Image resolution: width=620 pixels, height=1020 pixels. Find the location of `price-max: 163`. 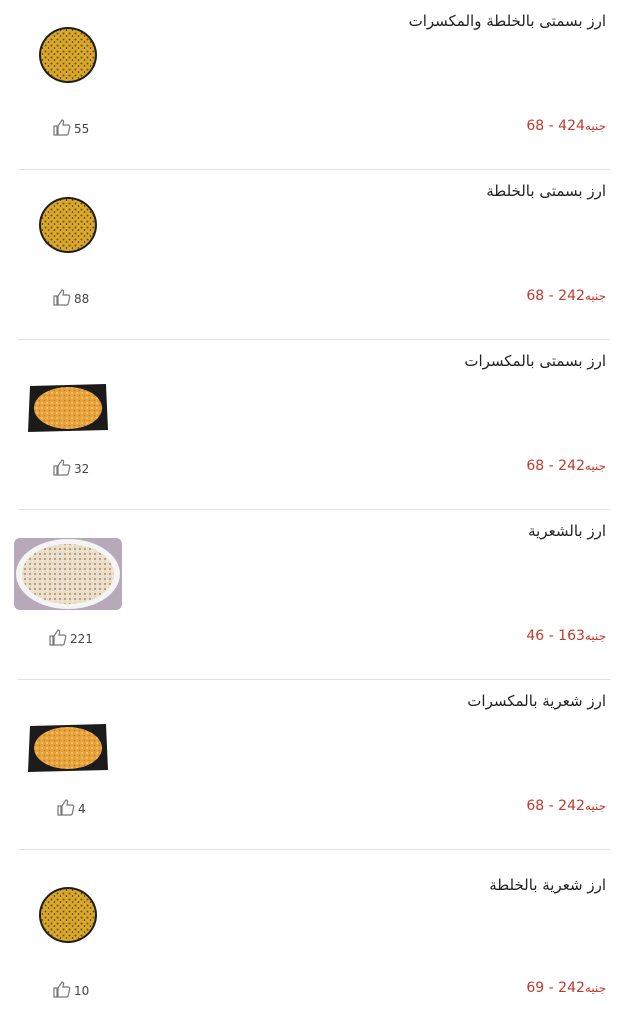

price-max: 163 is located at coordinates (571, 636).